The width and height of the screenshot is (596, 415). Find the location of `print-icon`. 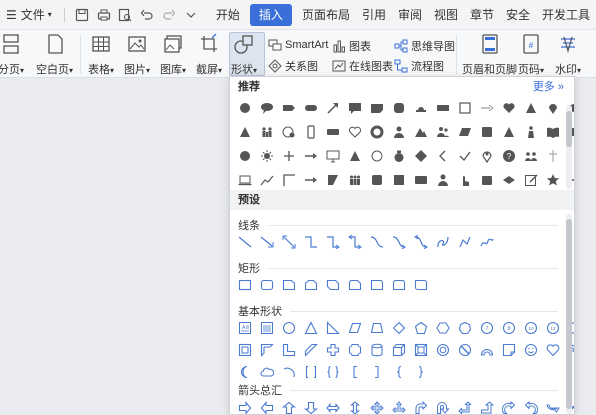

print-icon is located at coordinates (104, 15).